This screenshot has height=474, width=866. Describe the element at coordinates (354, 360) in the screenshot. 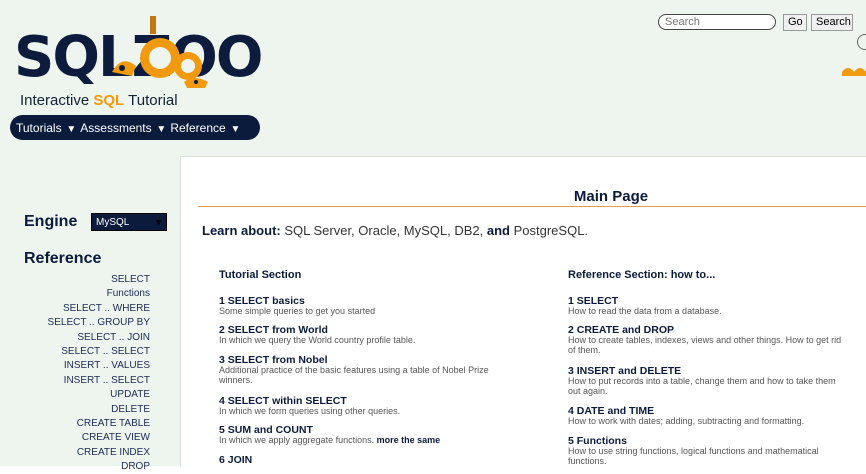

I see `tutorial-link: 3 SELECT from Nobel` at that location.